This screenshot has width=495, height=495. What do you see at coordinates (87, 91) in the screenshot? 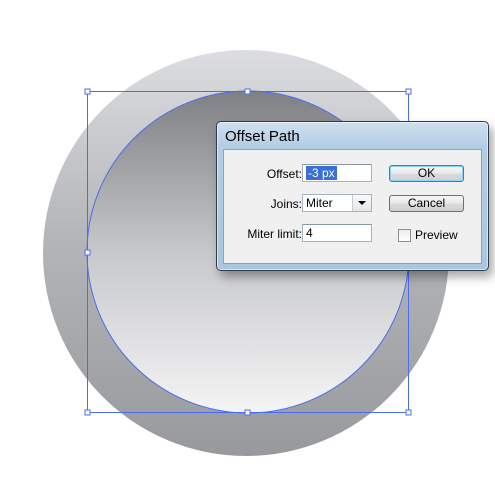
I see `handle-top-left` at bounding box center [87, 91].